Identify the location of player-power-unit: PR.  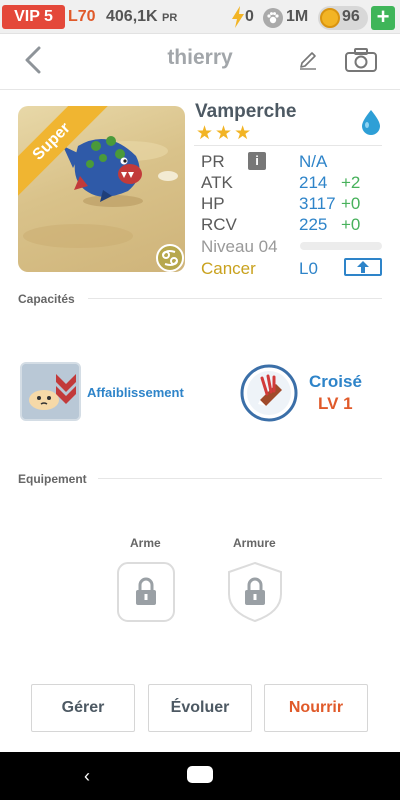
(170, 18).